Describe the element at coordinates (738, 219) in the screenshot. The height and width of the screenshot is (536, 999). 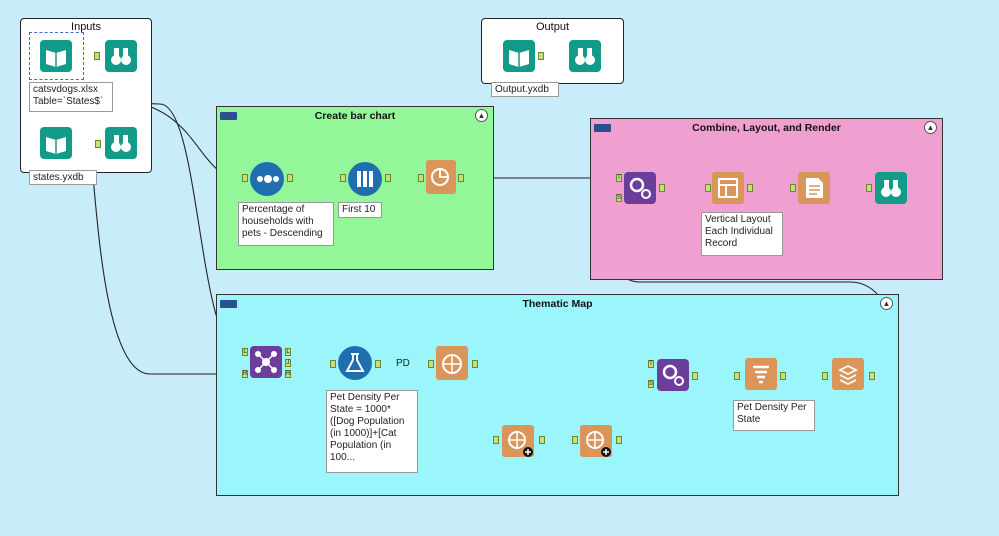
I see `layout-label-line: Vertical Layout` at that location.